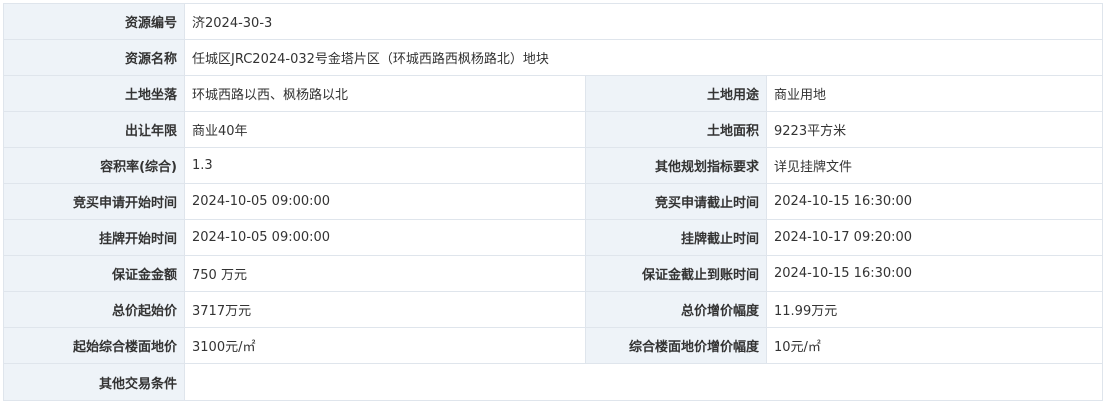 The image size is (1108, 416). What do you see at coordinates (934, 273) in the screenshot?
I see `deposit-deadline-value: 2024-10-15 16:30:00` at bounding box center [934, 273].